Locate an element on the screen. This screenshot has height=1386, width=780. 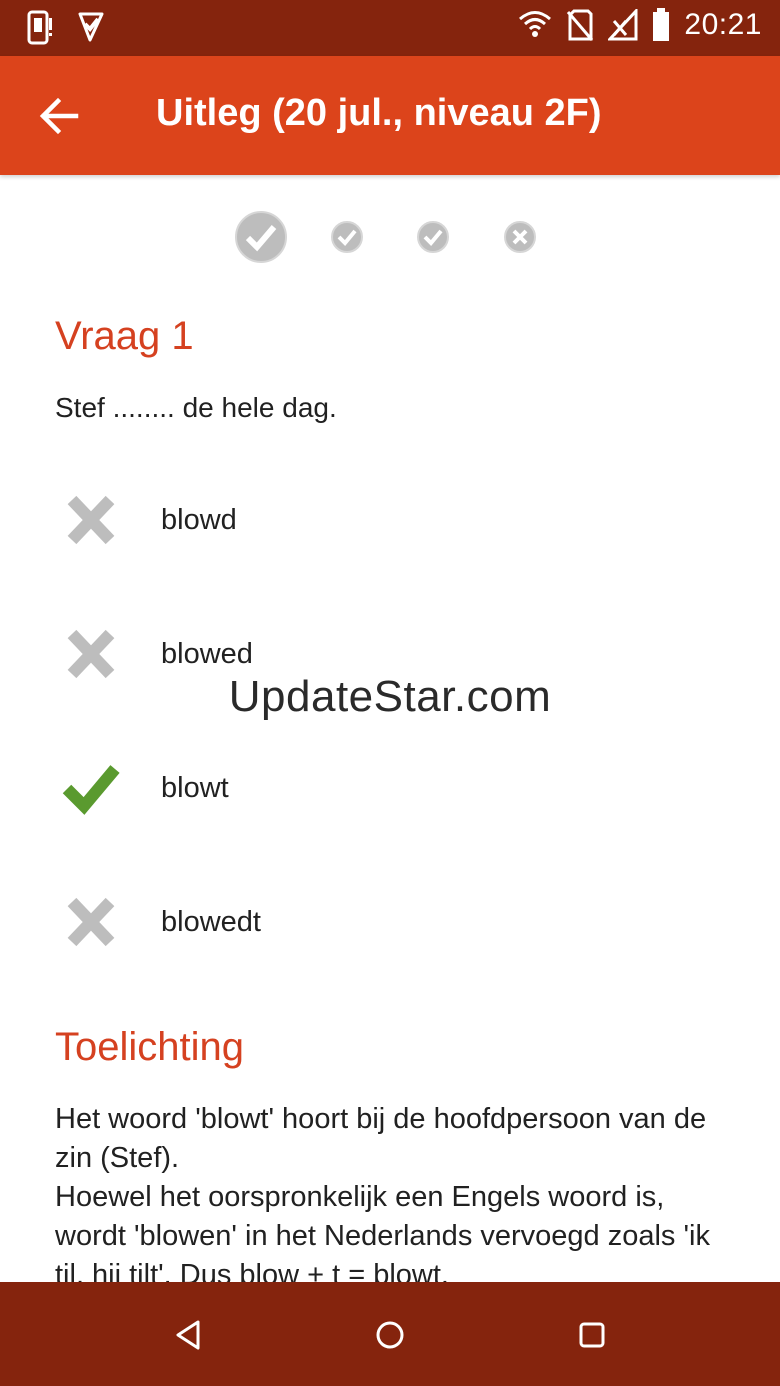
recents-square-icon is located at coordinates (592, 1335).